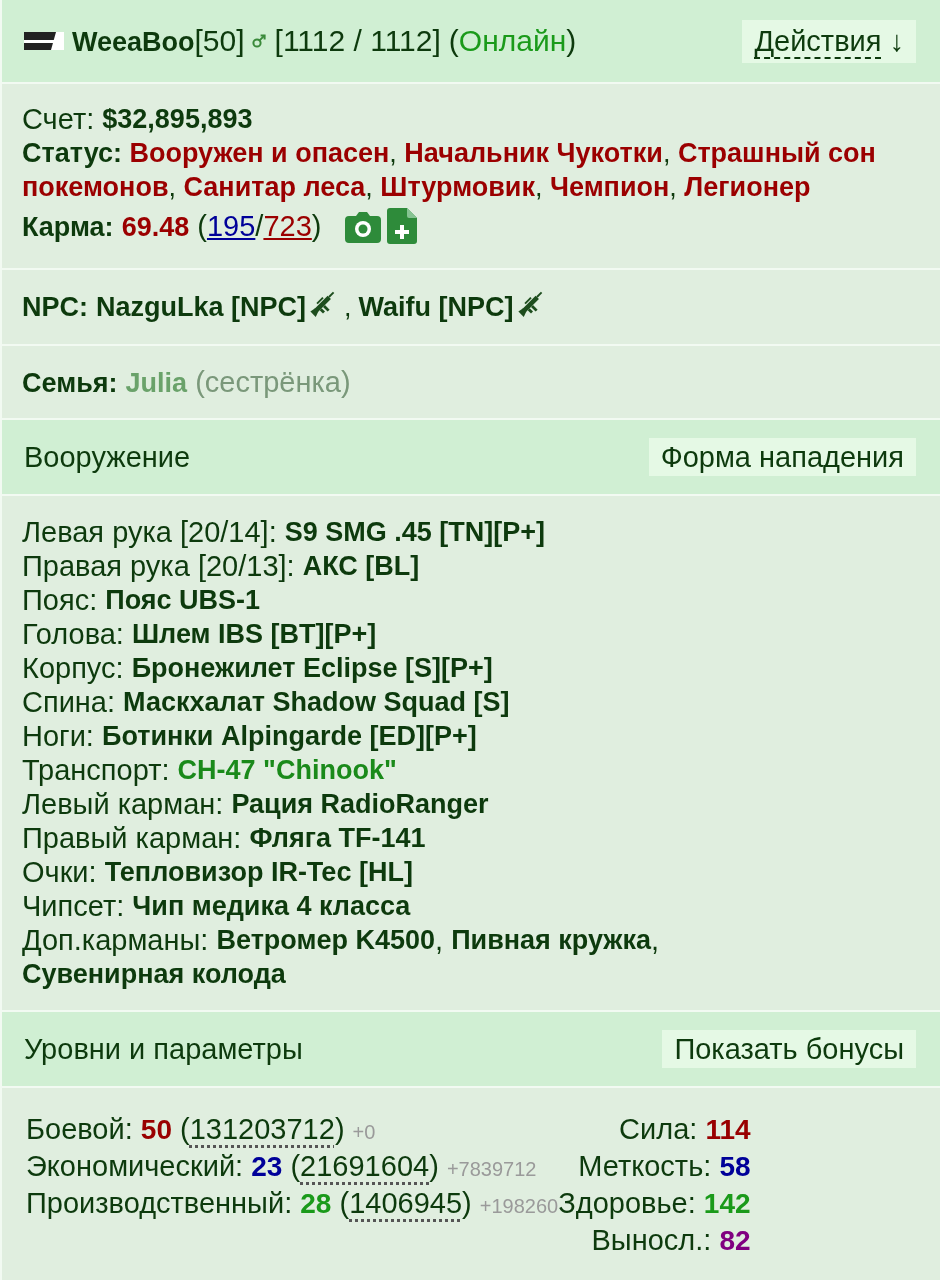 The image size is (940, 1280). Describe the element at coordinates (473, 906) in the screenshot. I see `equipment-slot: Чипсет: Чип медика 4 класса` at that location.